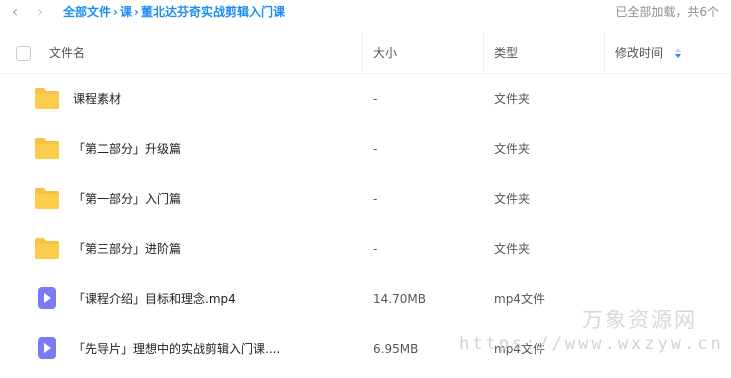 The height and width of the screenshot is (378, 731). Describe the element at coordinates (591, 344) in the screenshot. I see `watermark-url: https://www.wxzyw.cn` at that location.